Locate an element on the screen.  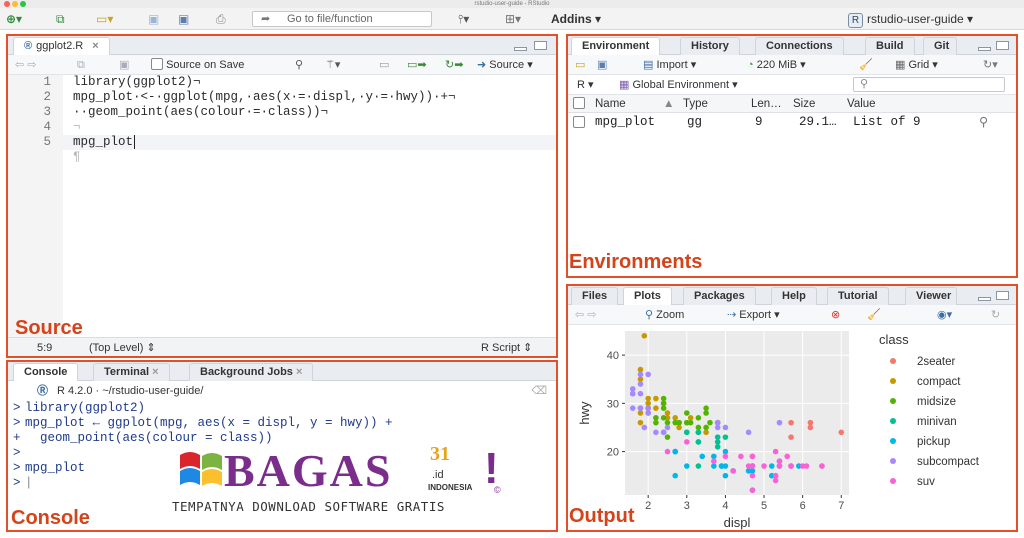
view-mode-selector: ▦ Grid ▾ is located at coordinates (916, 65).